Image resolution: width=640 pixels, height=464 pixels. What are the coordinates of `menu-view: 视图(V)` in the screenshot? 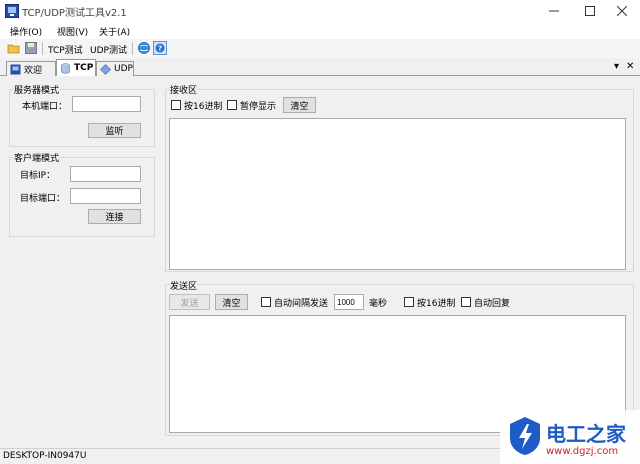 It's located at (72, 31).